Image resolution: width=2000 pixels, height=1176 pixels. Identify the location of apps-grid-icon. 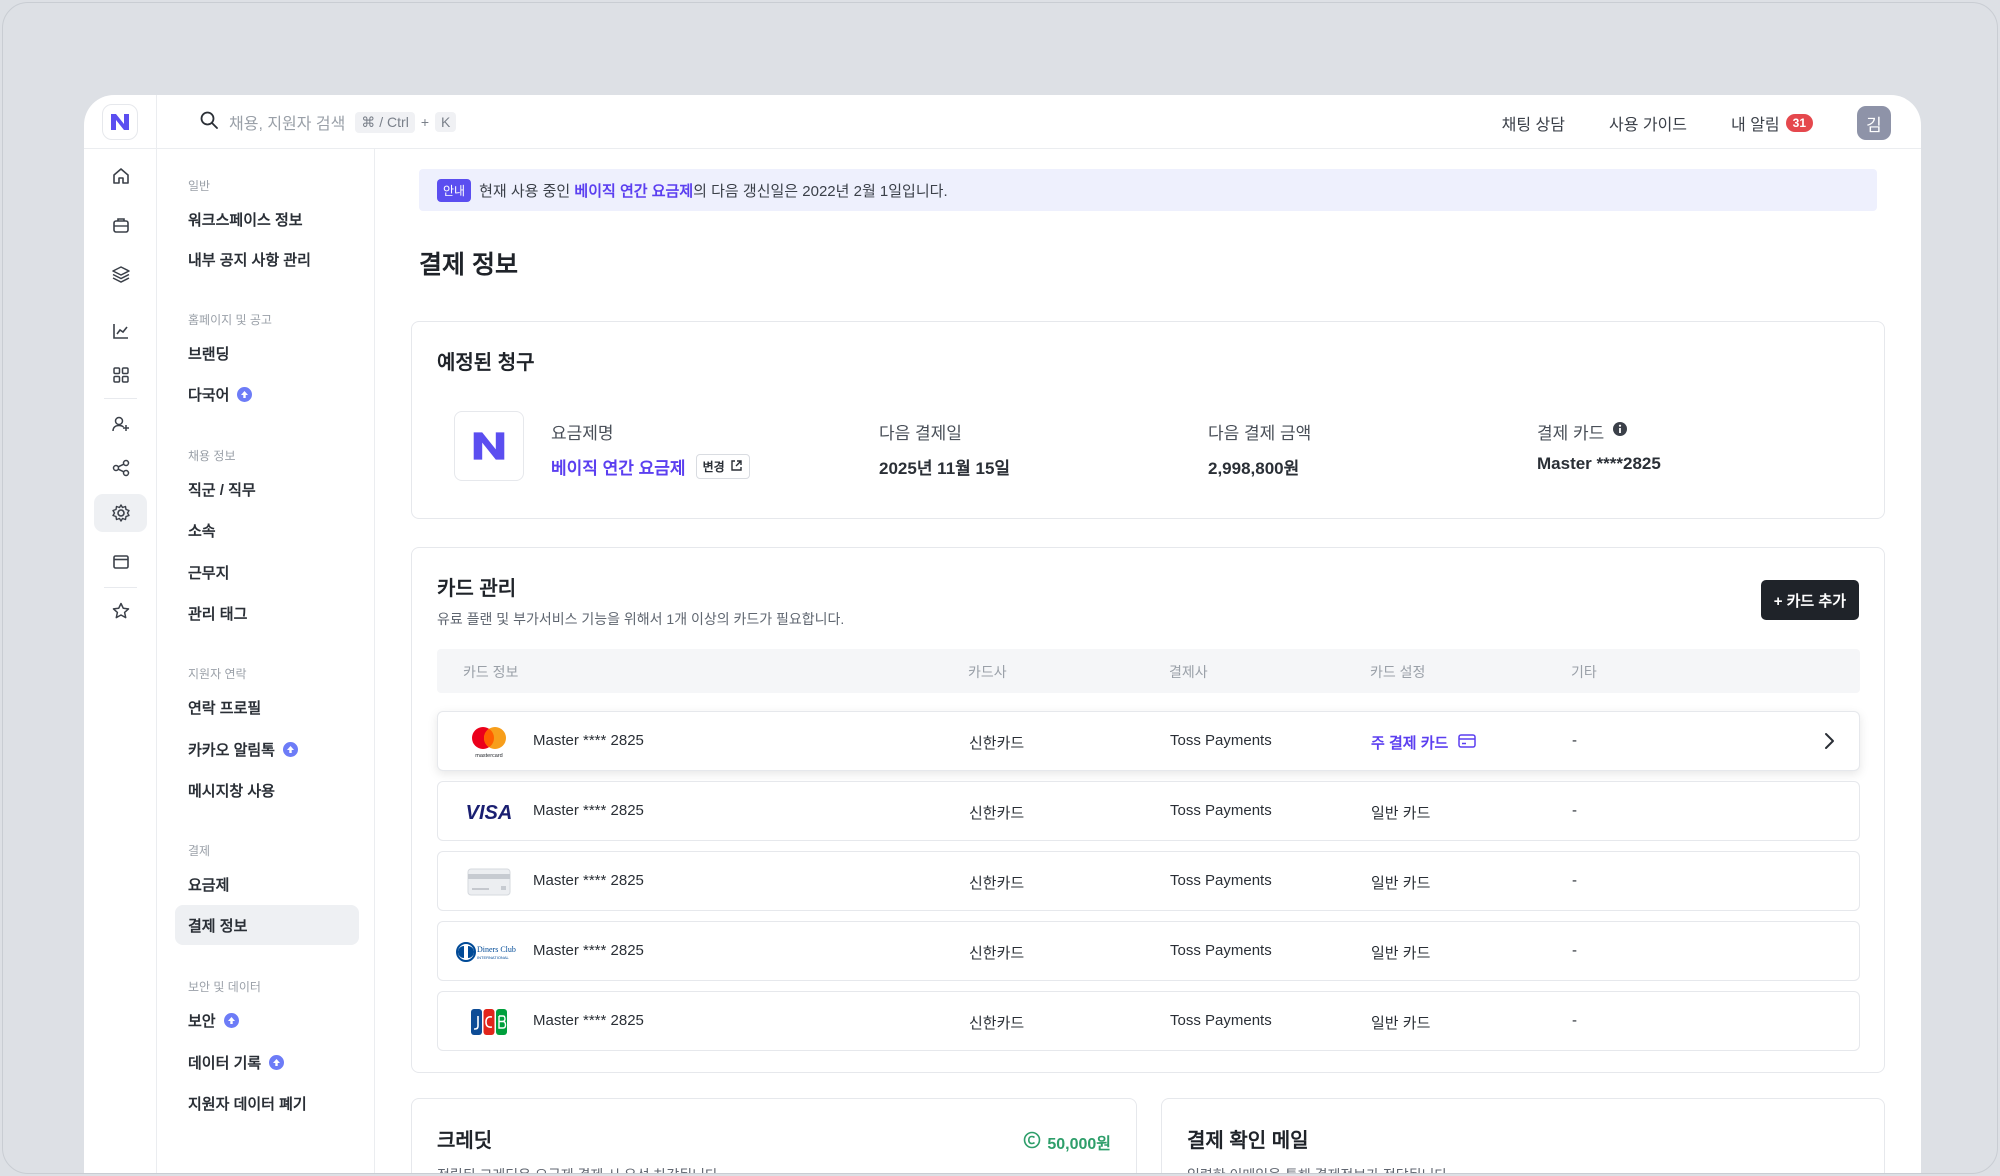
(120, 375).